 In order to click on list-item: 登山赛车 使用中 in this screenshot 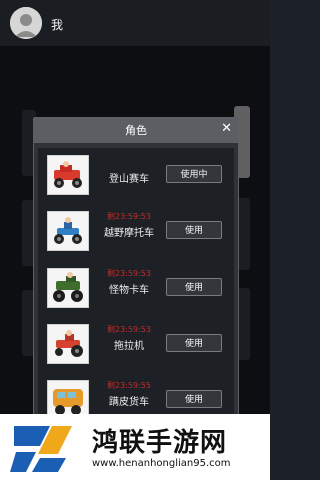, I will do `click(136, 178)`.